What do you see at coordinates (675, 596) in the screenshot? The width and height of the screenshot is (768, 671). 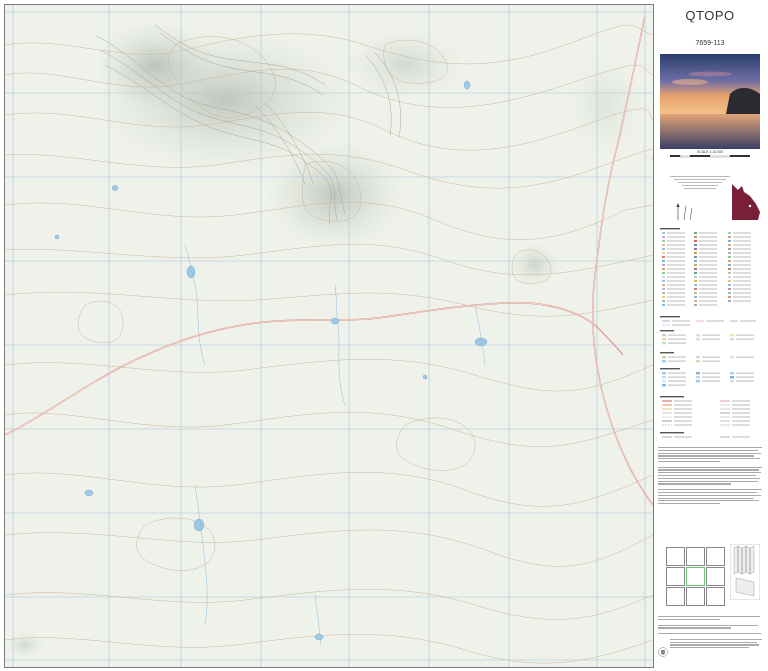 I see `index-sheet-sw` at bounding box center [675, 596].